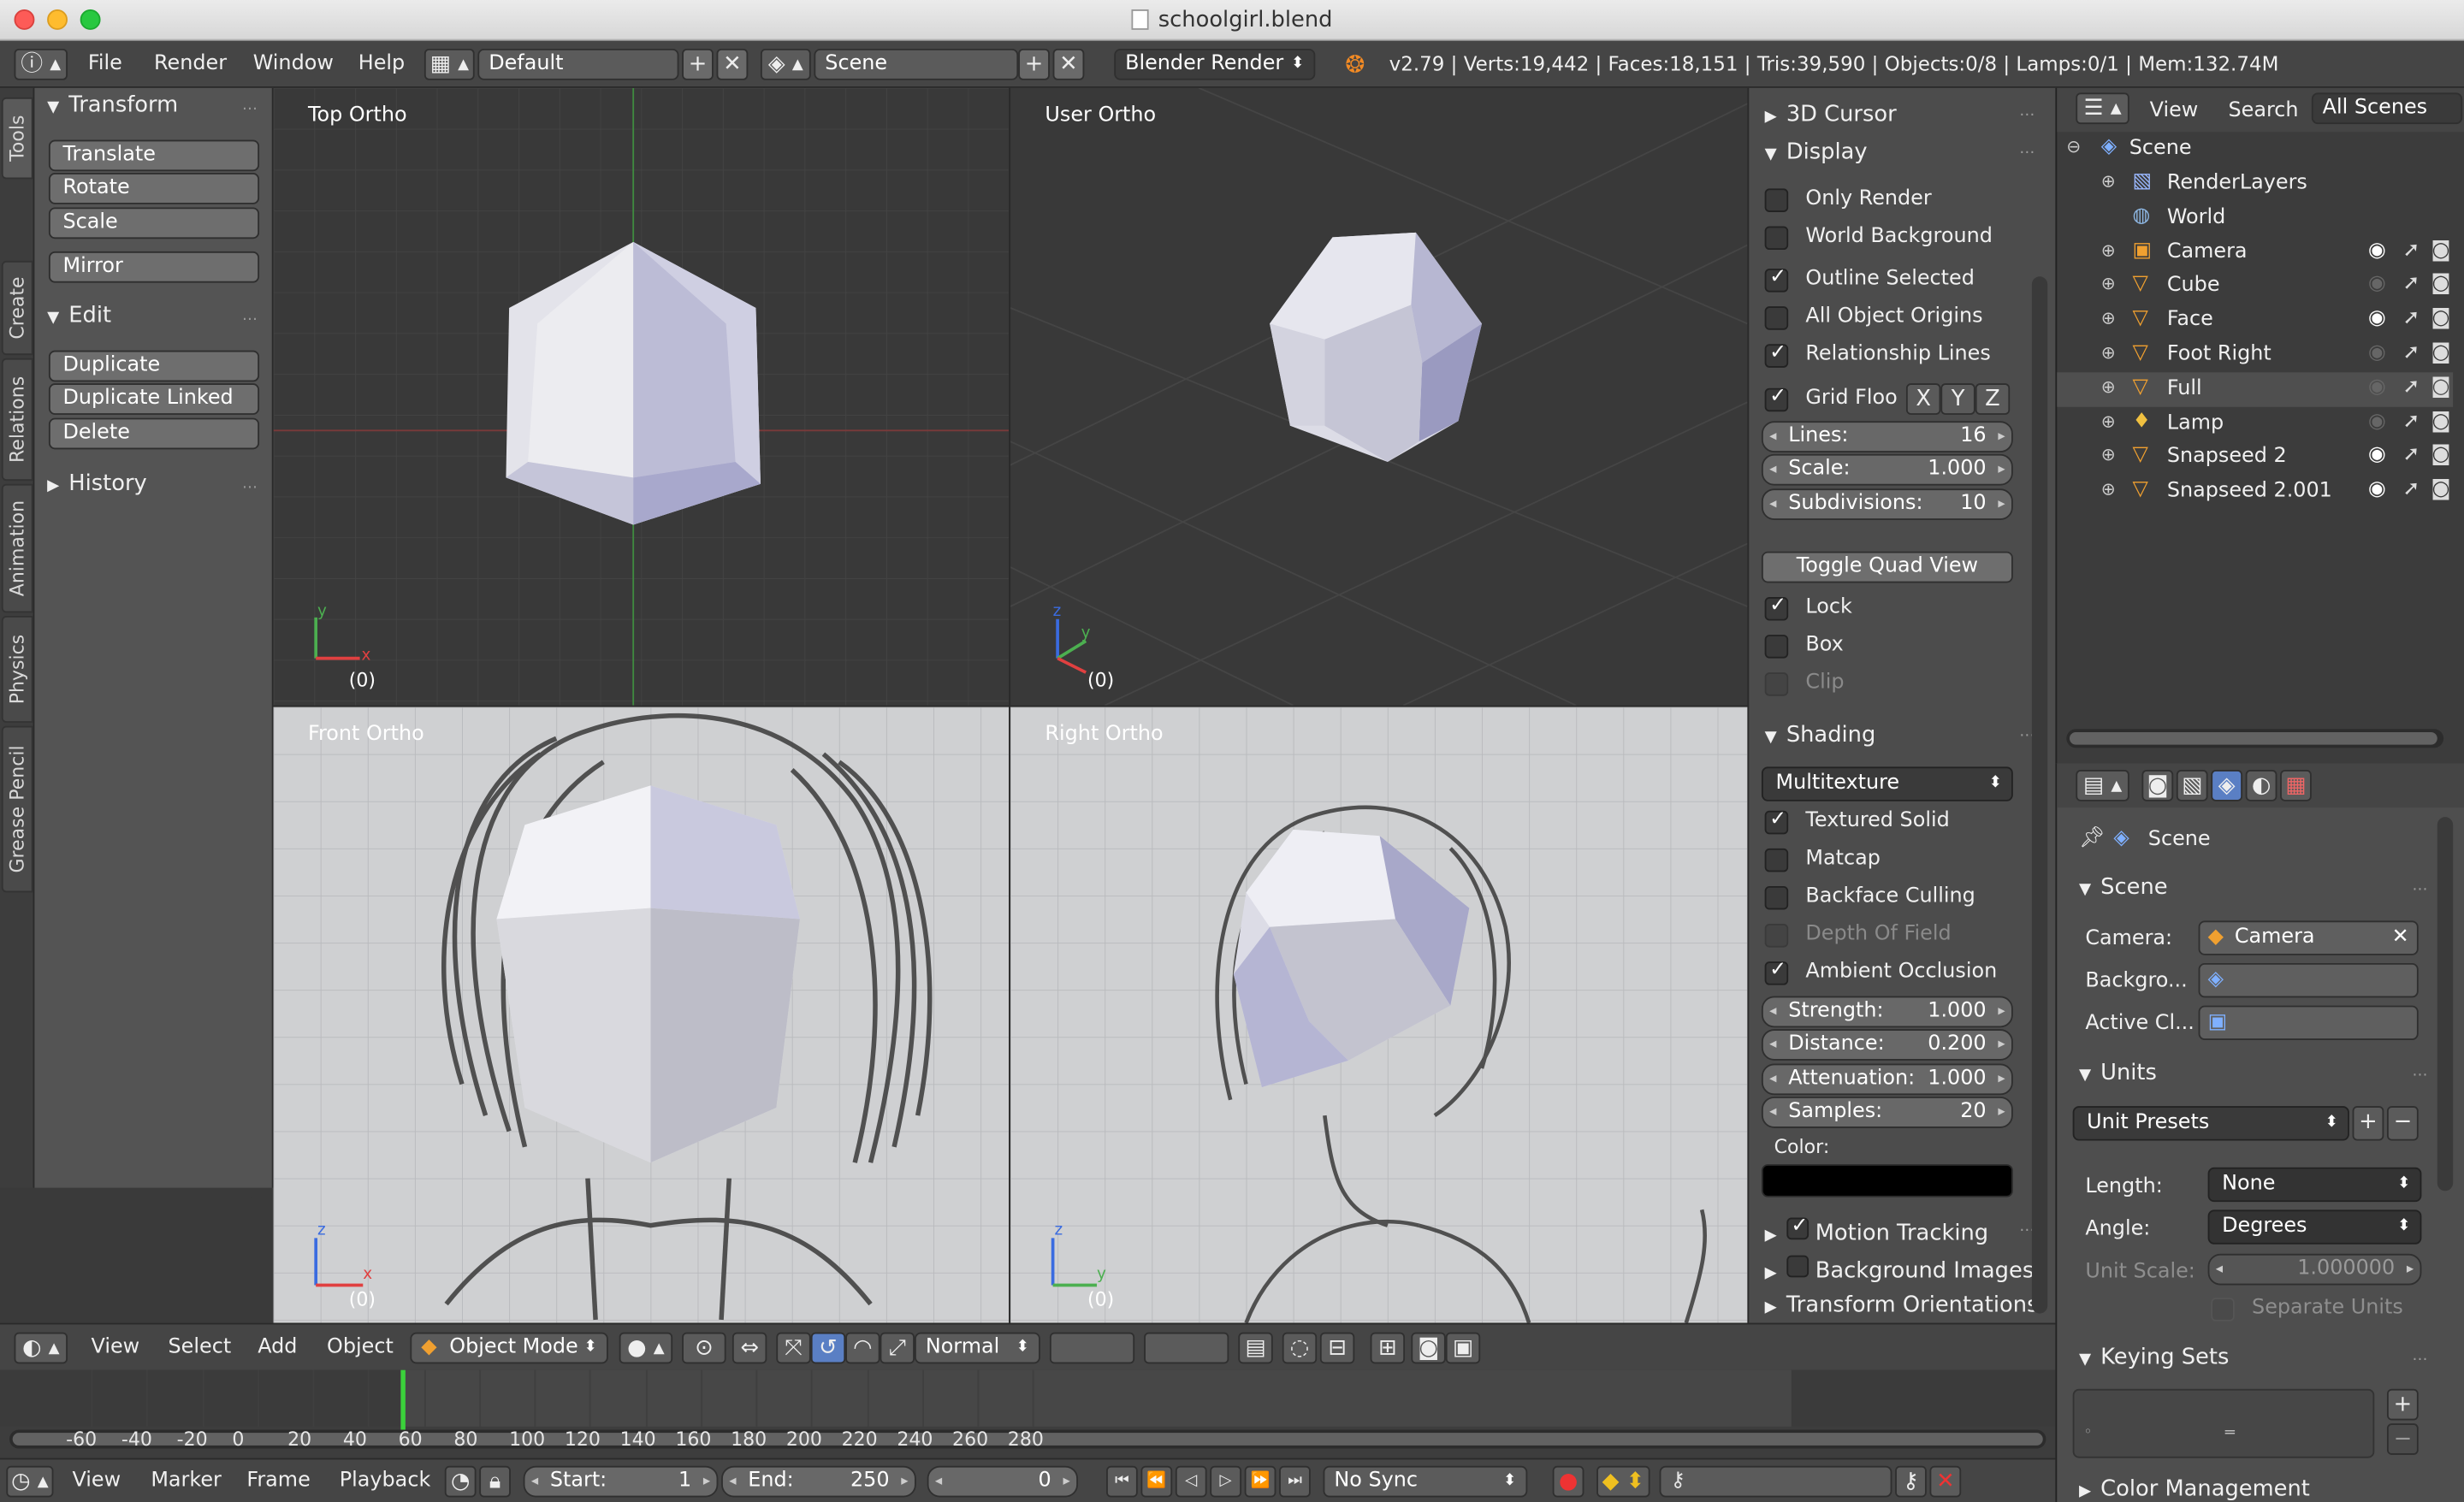 Image resolution: width=2464 pixels, height=1502 pixels. Describe the element at coordinates (385, 1481) in the screenshot. I see `menu-playback: Playback` at that location.